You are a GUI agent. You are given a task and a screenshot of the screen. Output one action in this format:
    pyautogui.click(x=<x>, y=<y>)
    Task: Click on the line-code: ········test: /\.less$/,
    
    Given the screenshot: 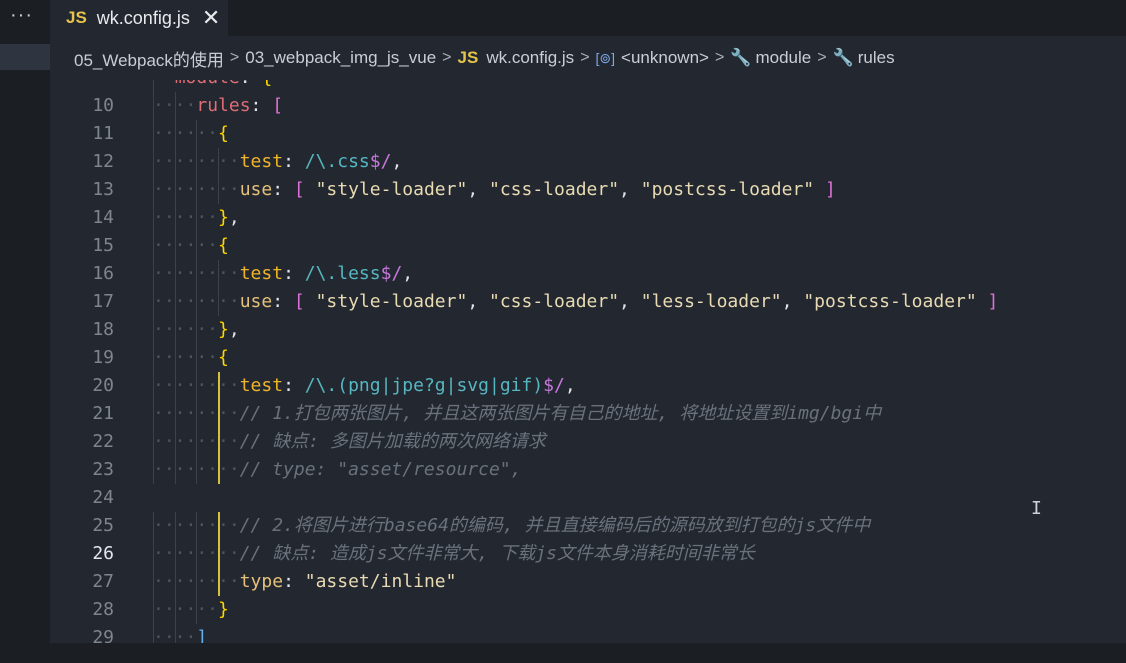 What is the action you would take?
    pyautogui.click(x=283, y=273)
    